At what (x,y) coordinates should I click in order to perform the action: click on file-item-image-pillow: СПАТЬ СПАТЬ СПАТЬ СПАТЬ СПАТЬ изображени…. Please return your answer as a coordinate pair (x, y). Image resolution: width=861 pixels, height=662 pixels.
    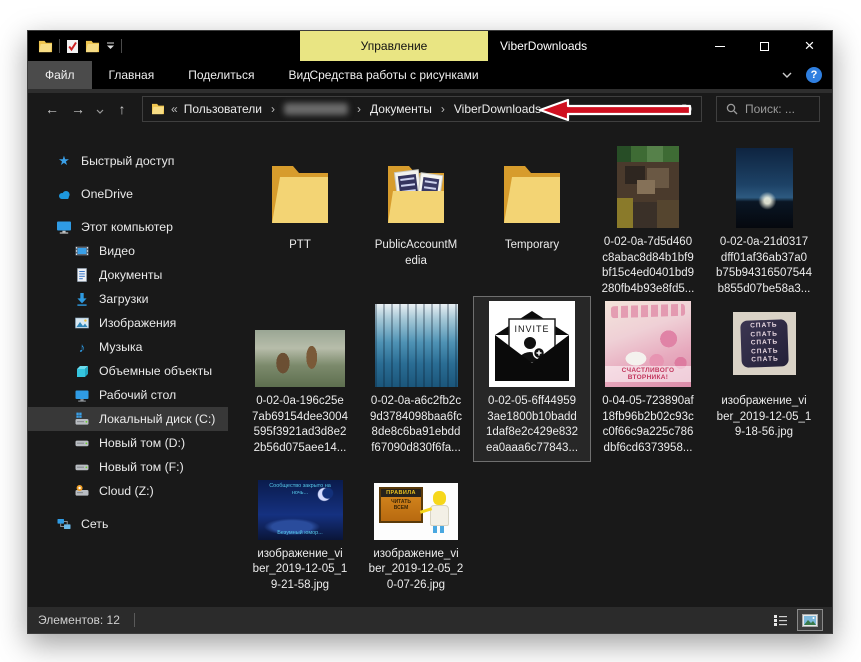
    Looking at the image, I should click on (764, 379).